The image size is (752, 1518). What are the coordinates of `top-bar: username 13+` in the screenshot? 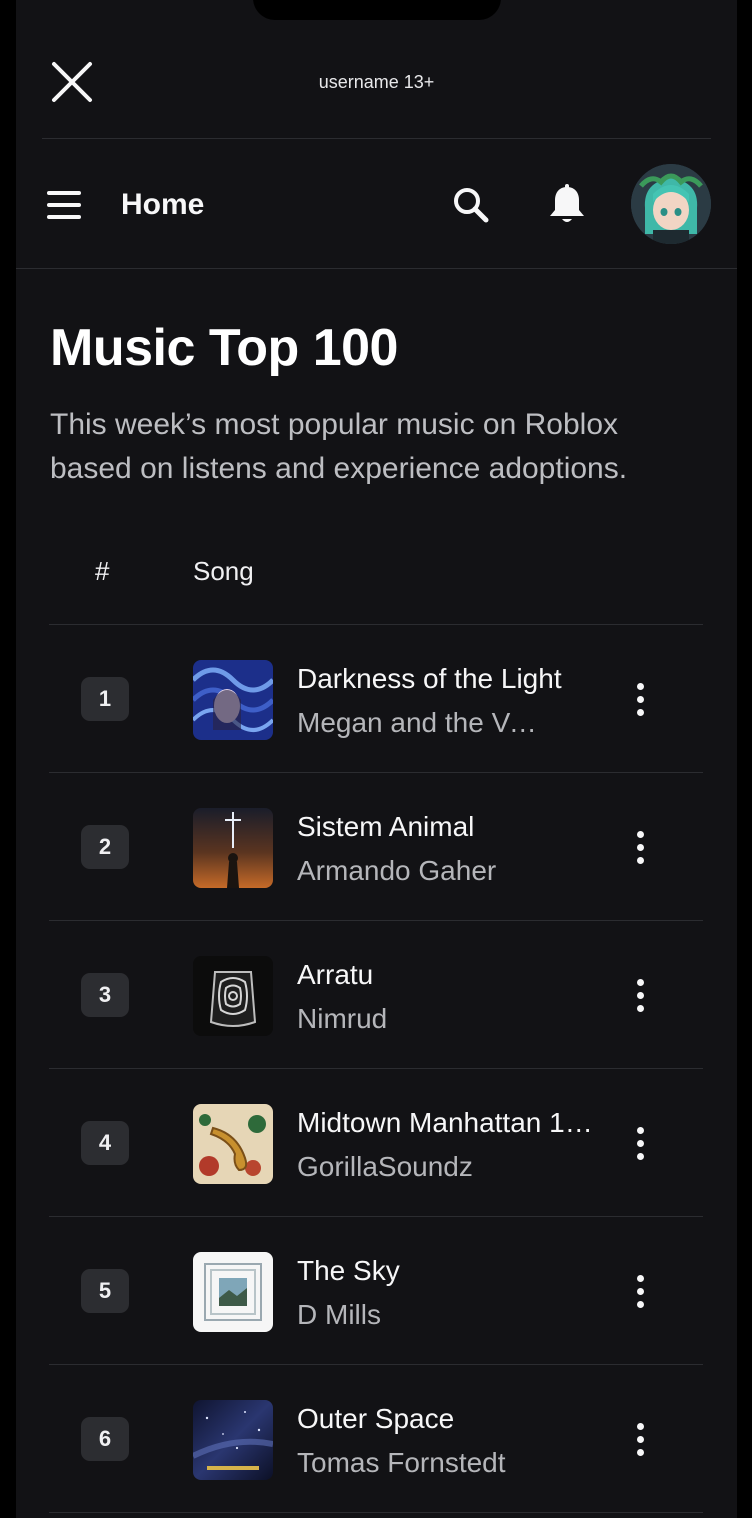 It's located at (376, 69).